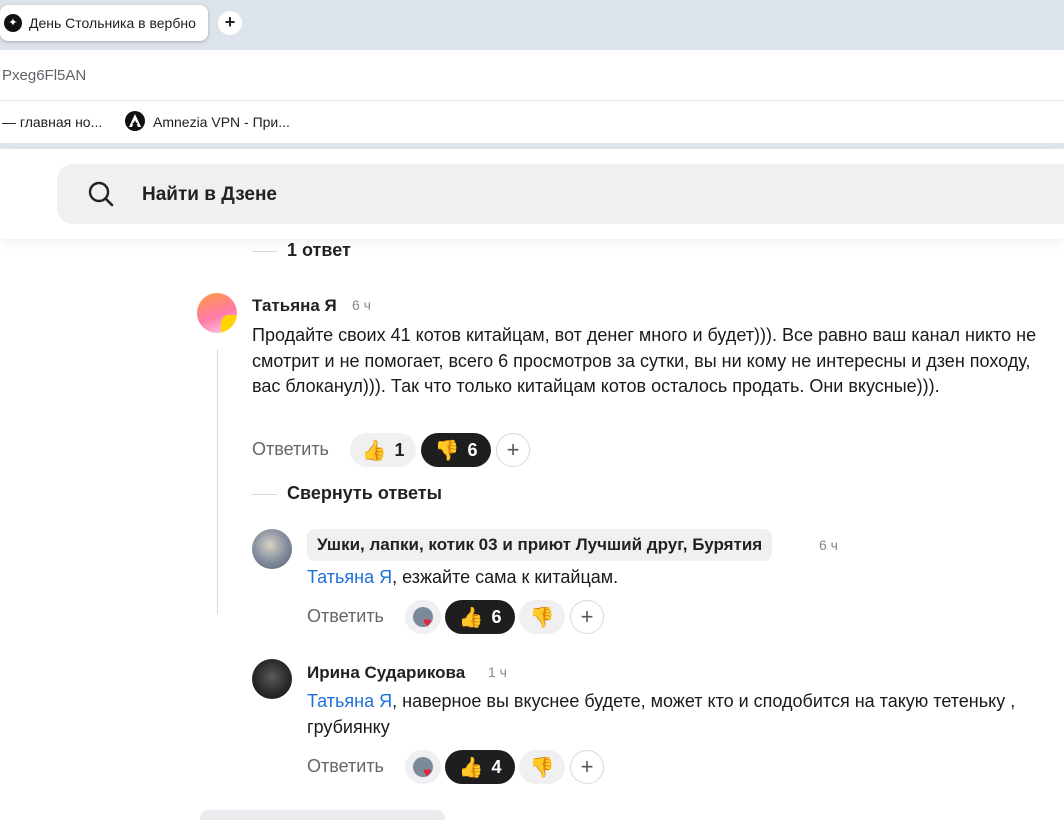 The image size is (1064, 820). Describe the element at coordinates (112, 23) in the screenshot. I see `tab-title: День Стольника в вербно` at that location.